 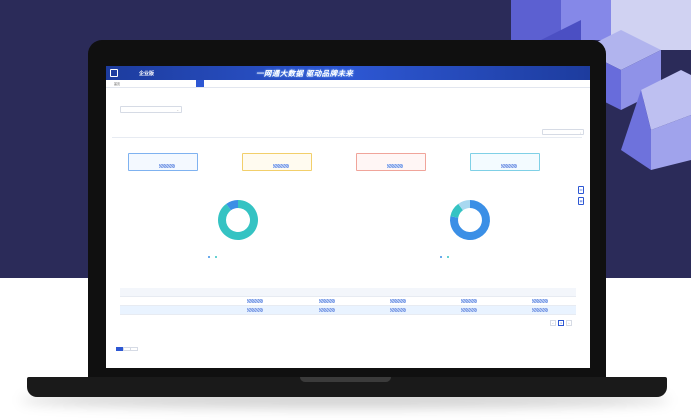 I want to click on nav-item: 首页, so click(x=117, y=83).